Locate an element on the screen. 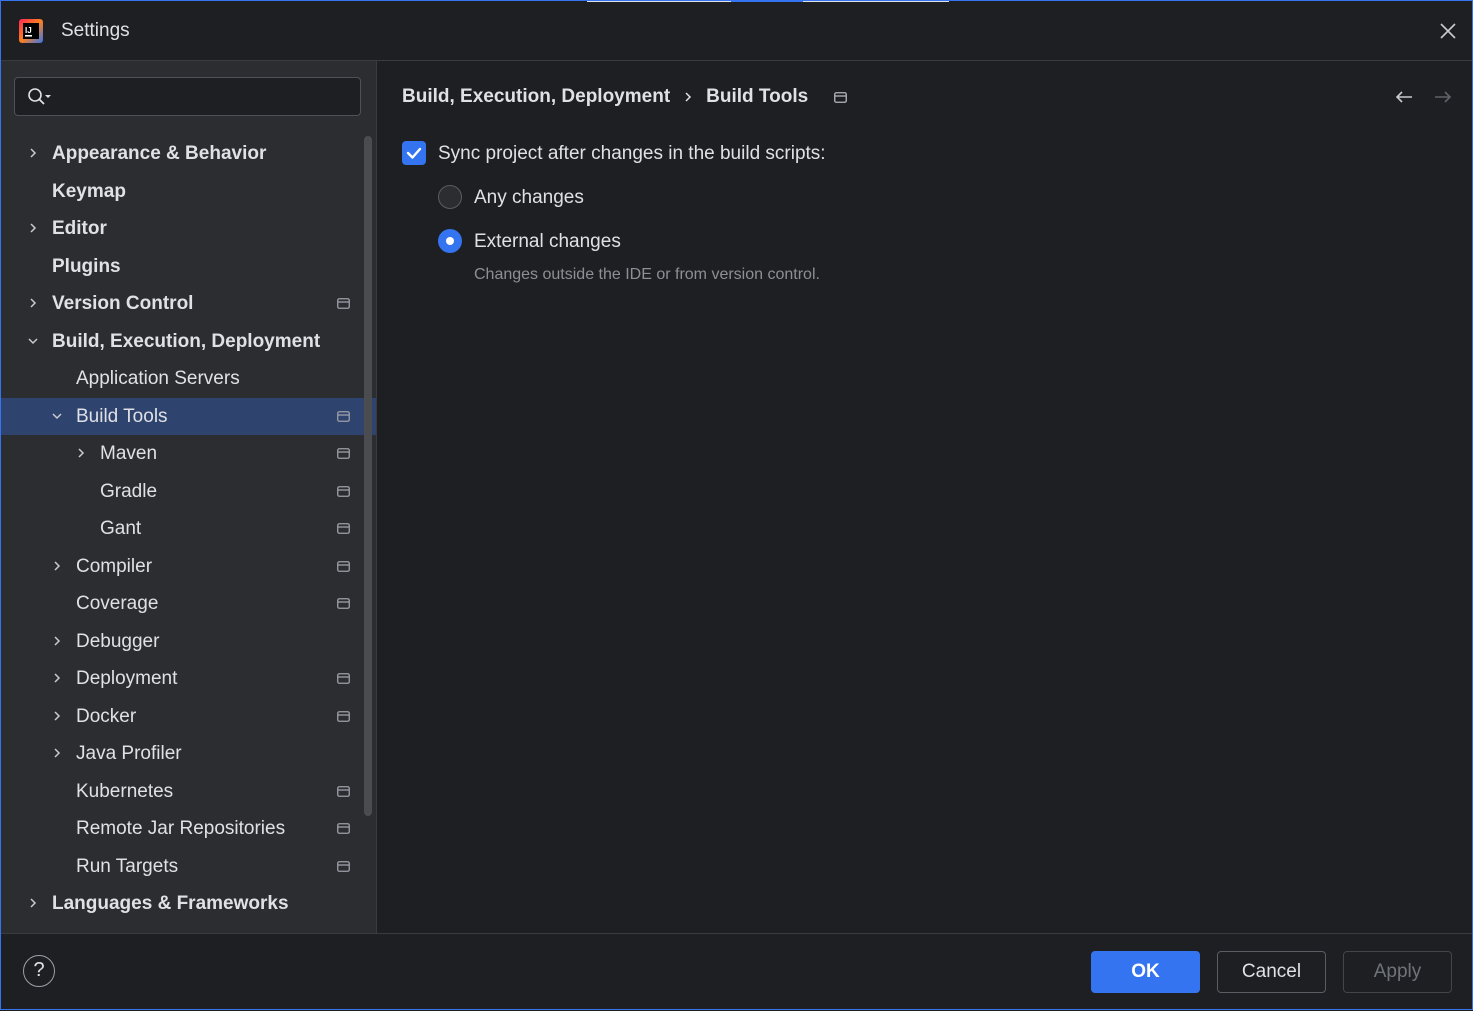 This screenshot has height=1011, width=1473. window-title: Settings is located at coordinates (95, 30).